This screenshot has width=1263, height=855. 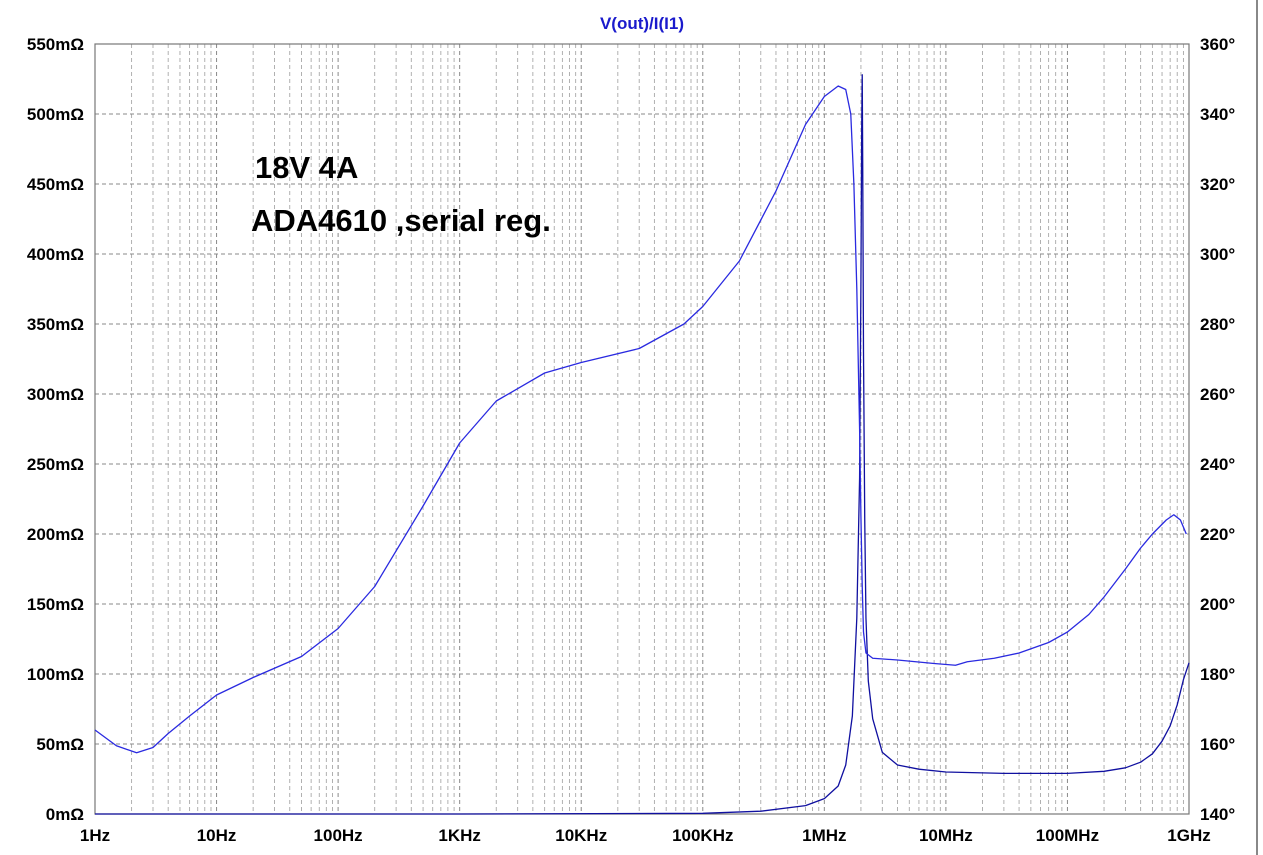 I want to click on x-tick-label: 10Hz, so click(x=217, y=835).